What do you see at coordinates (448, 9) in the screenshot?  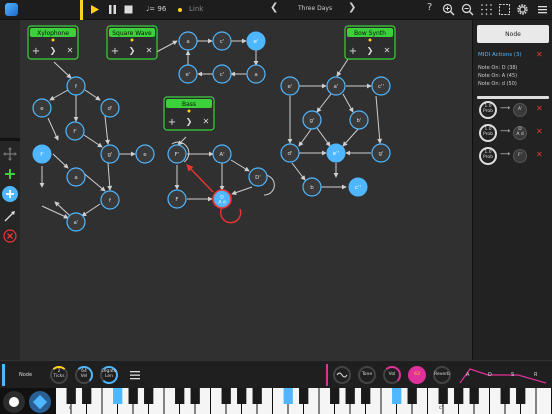 I see `zoom-in-icon` at bounding box center [448, 9].